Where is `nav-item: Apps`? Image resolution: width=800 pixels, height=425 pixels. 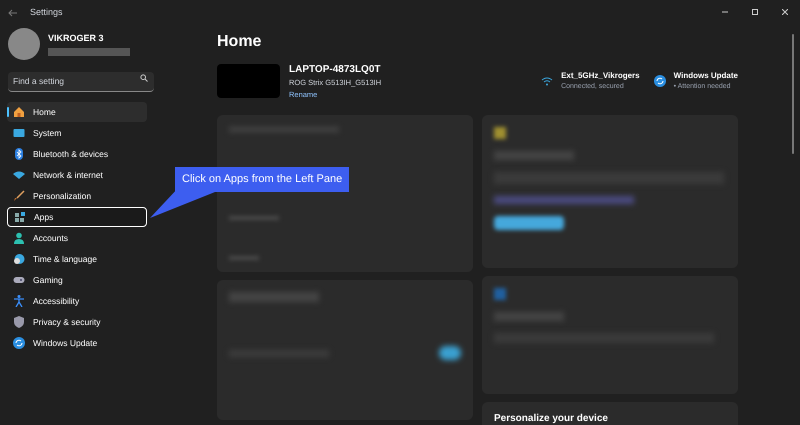
nav-item: Apps is located at coordinates (77, 217).